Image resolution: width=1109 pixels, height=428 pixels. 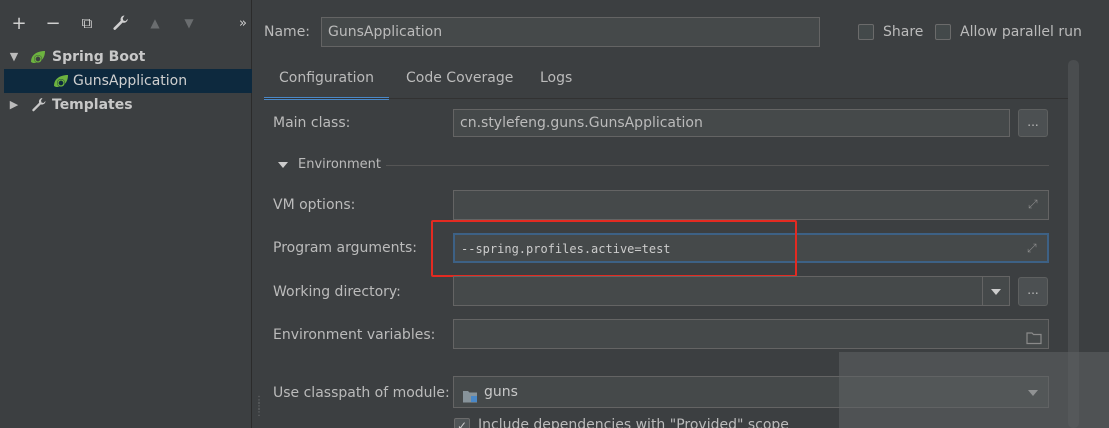 What do you see at coordinates (731, 123) in the screenshot?
I see `main-class-input: cn.stylefeng.guns.GunsApplication` at bounding box center [731, 123].